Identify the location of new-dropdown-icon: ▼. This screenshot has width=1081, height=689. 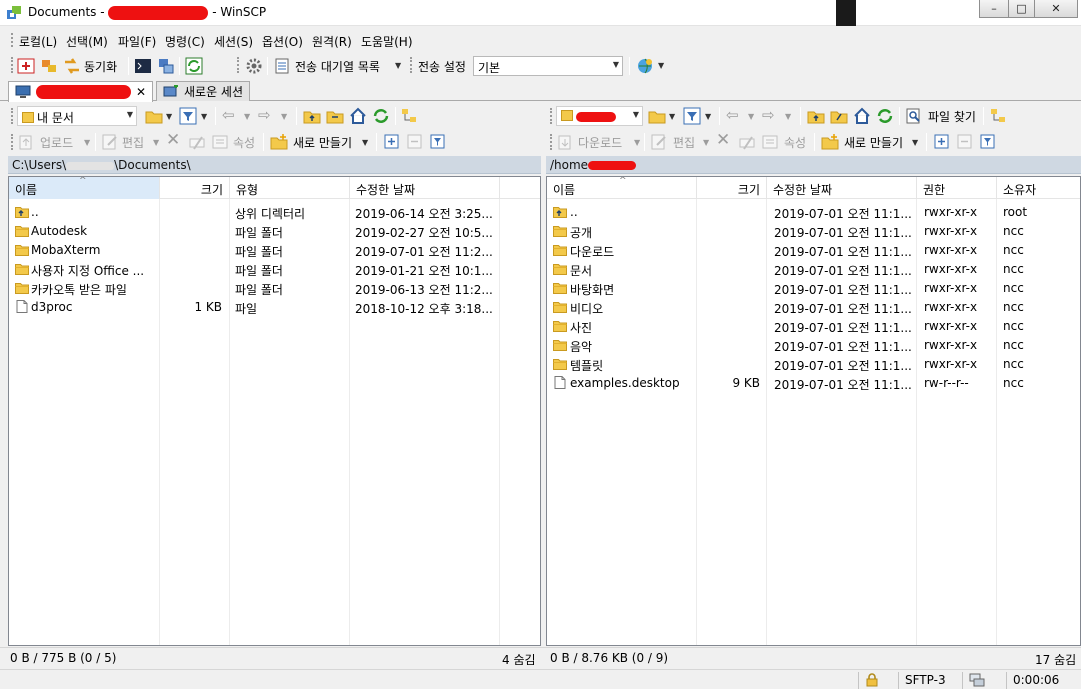
(915, 142).